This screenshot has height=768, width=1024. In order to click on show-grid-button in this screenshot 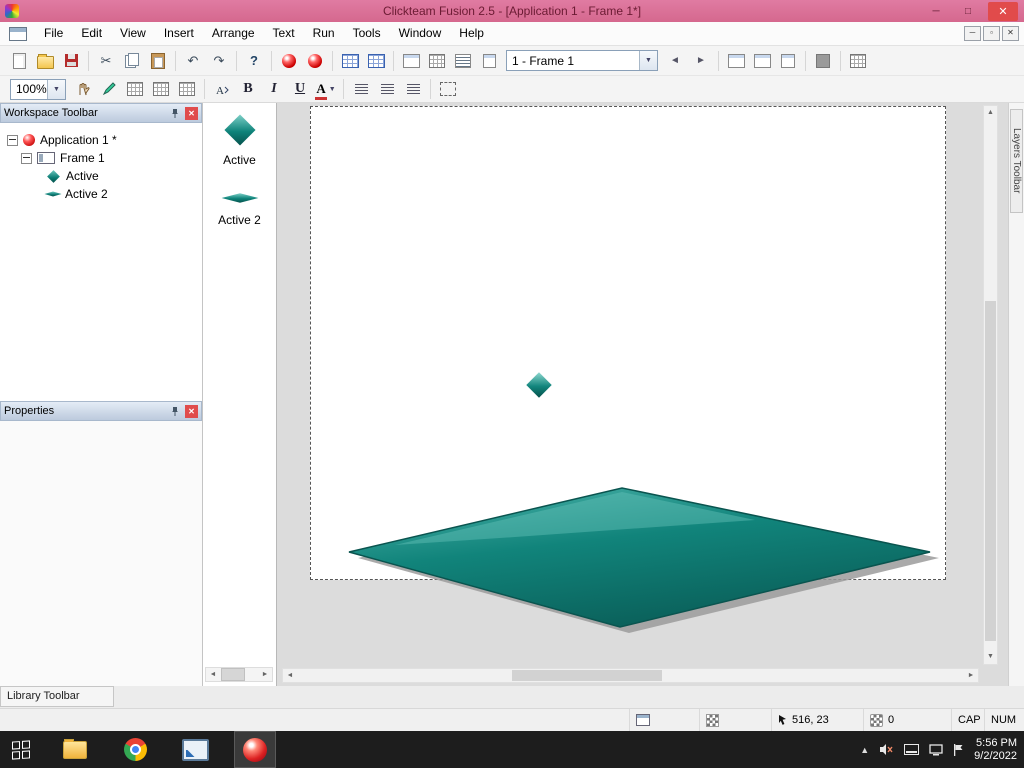, I will do `click(135, 89)`.